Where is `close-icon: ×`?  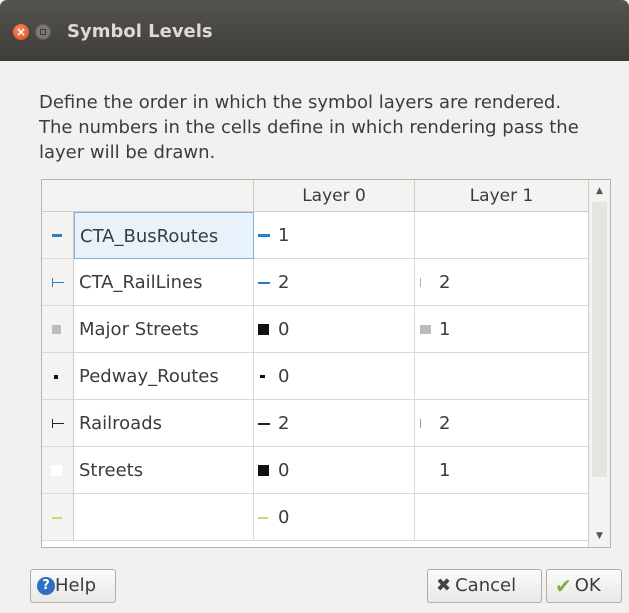
close-icon: × is located at coordinates (21, 32).